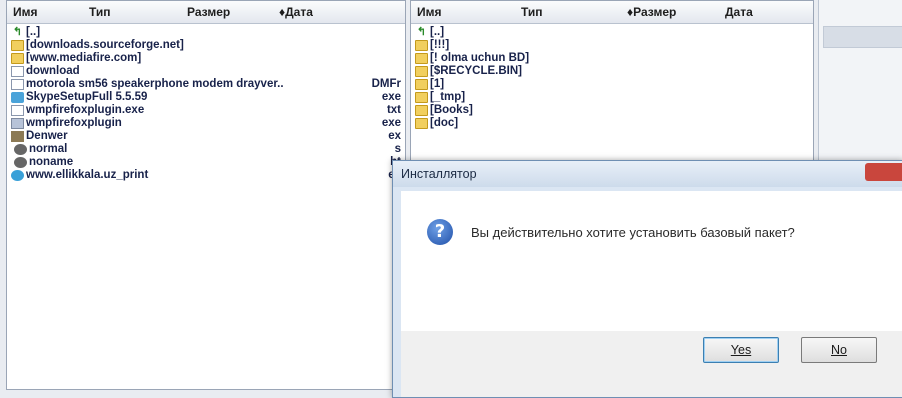 Image resolution: width=902 pixels, height=398 pixels. What do you see at coordinates (74, 123) in the screenshot?
I see `file-name: wmpfirefoxplugin` at bounding box center [74, 123].